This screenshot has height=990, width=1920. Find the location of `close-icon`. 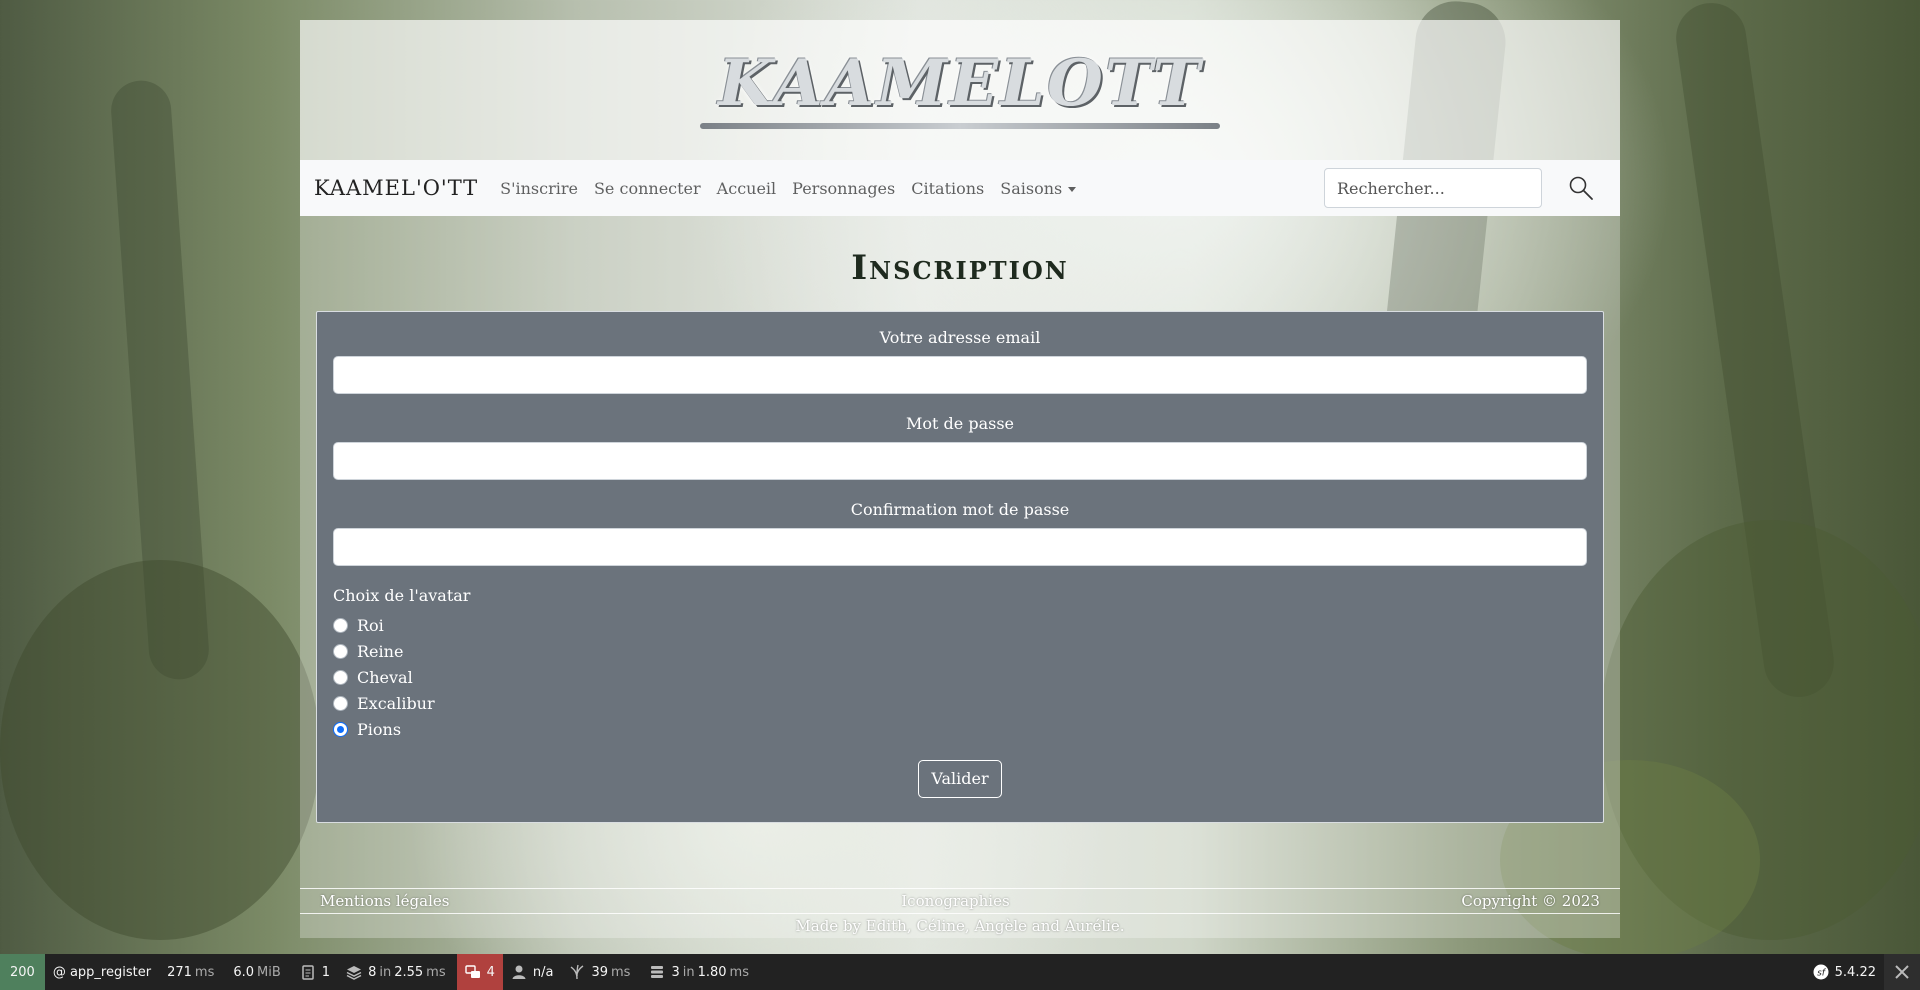

close-icon is located at coordinates (1902, 972).